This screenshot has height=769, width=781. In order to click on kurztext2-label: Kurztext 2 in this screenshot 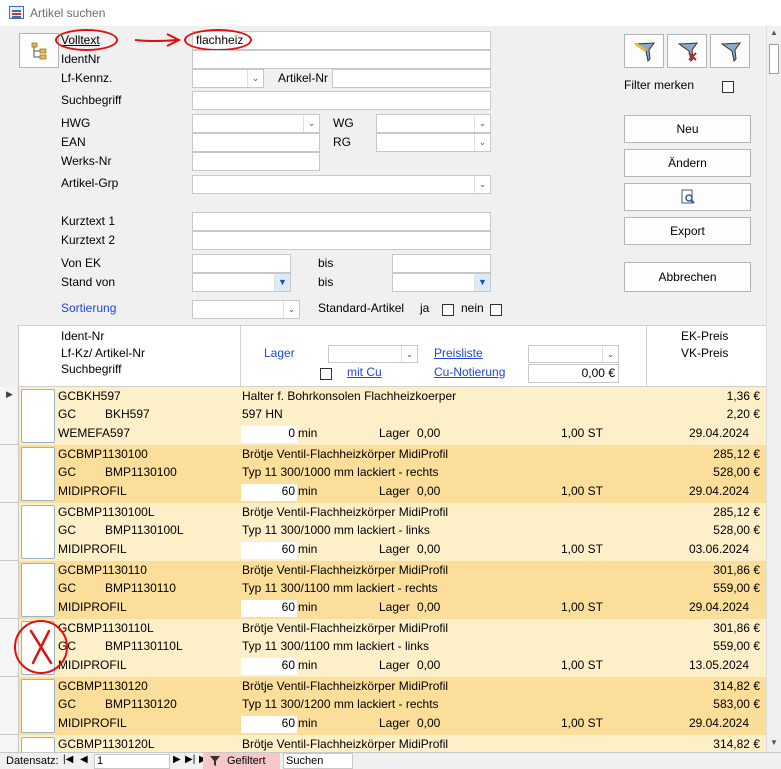, I will do `click(88, 240)`.